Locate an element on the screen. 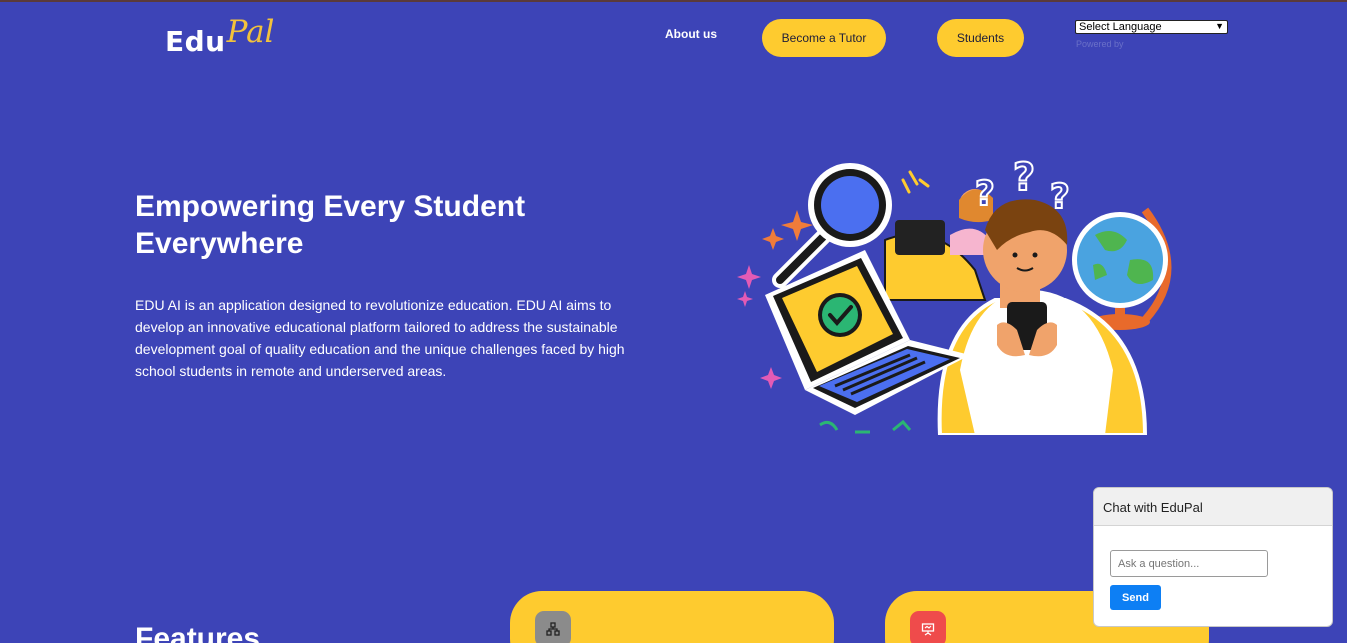 Image resolution: width=1347 pixels, height=643 pixels. nav-about-us-link: About us is located at coordinates (691, 34).